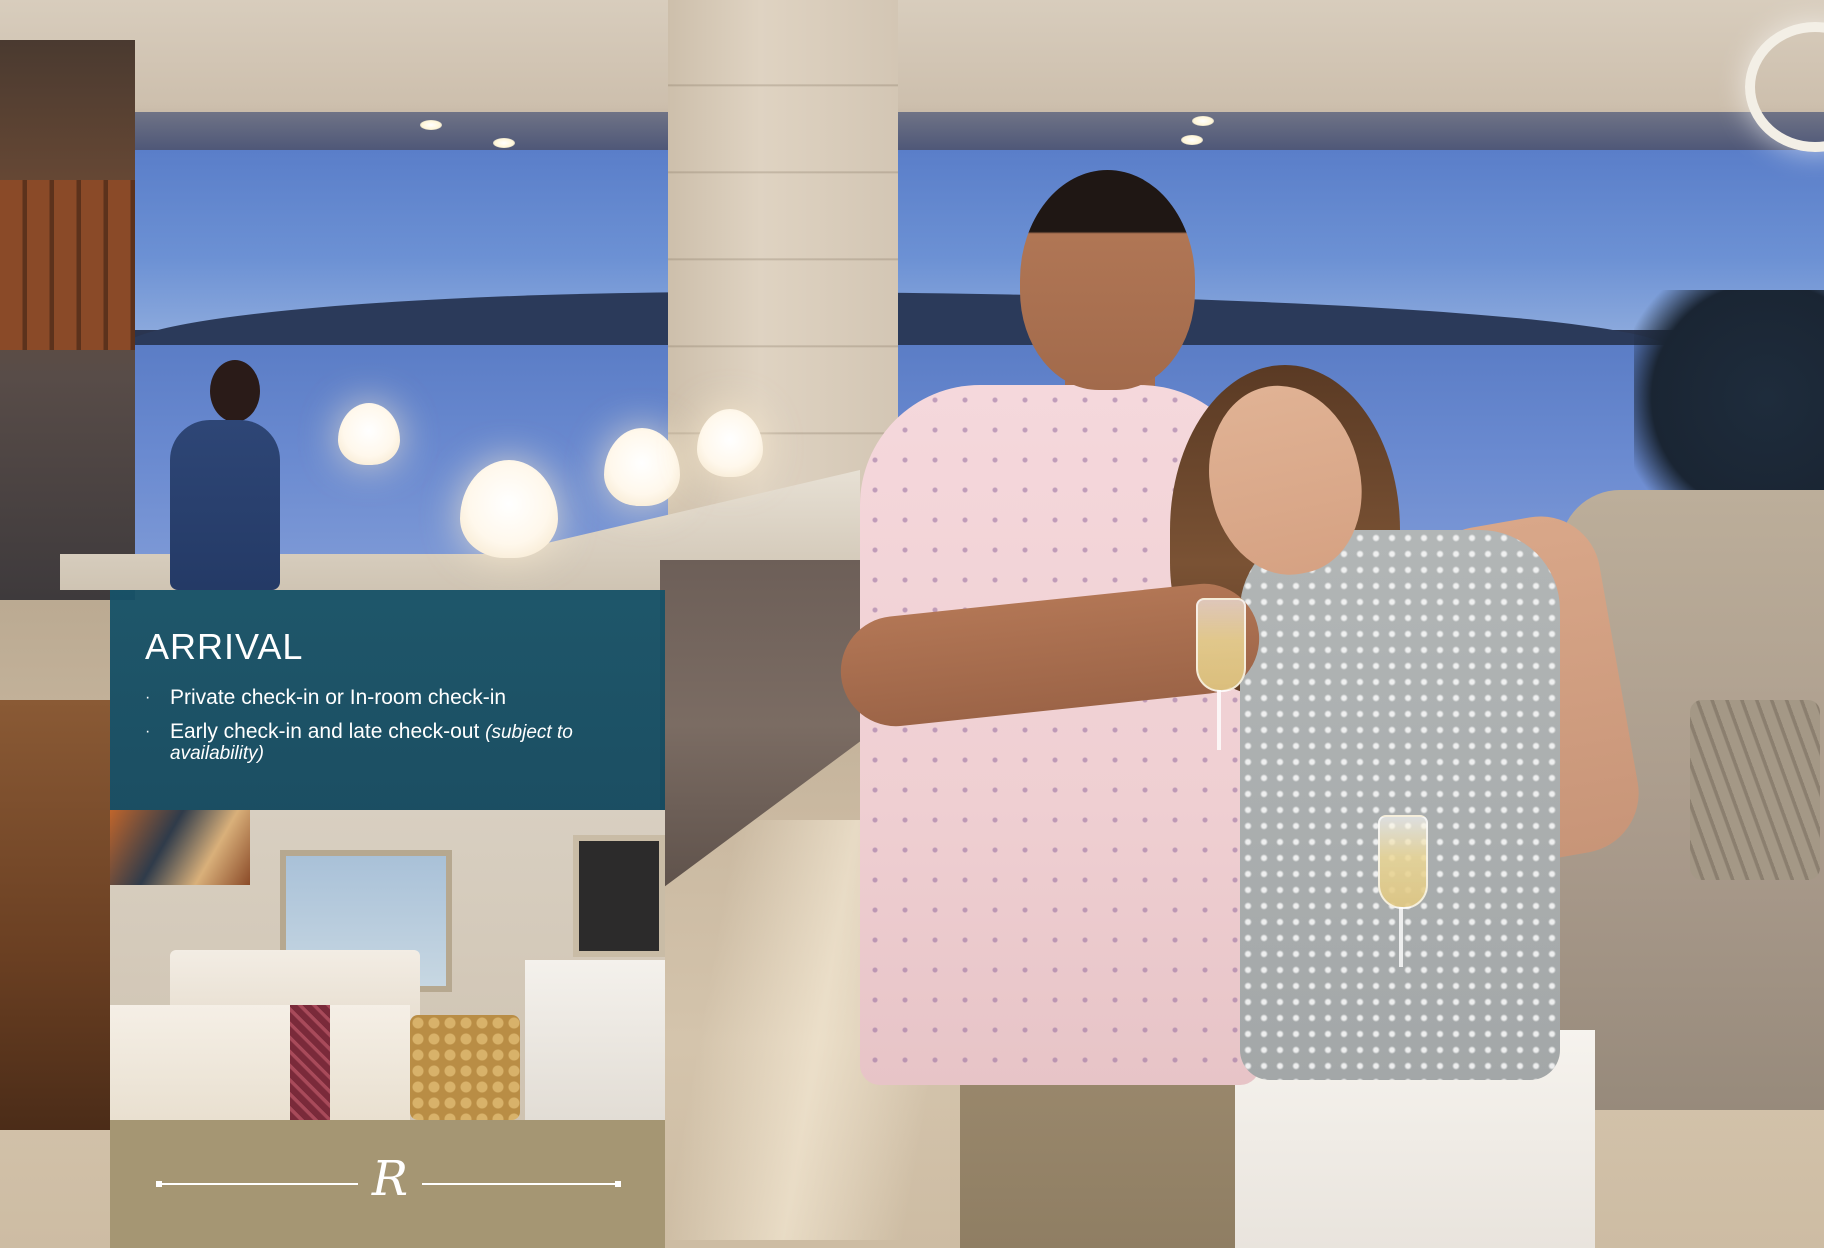 Image resolution: width=1824 pixels, height=1248 pixels. What do you see at coordinates (260, 1062) in the screenshot?
I see `bed` at bounding box center [260, 1062].